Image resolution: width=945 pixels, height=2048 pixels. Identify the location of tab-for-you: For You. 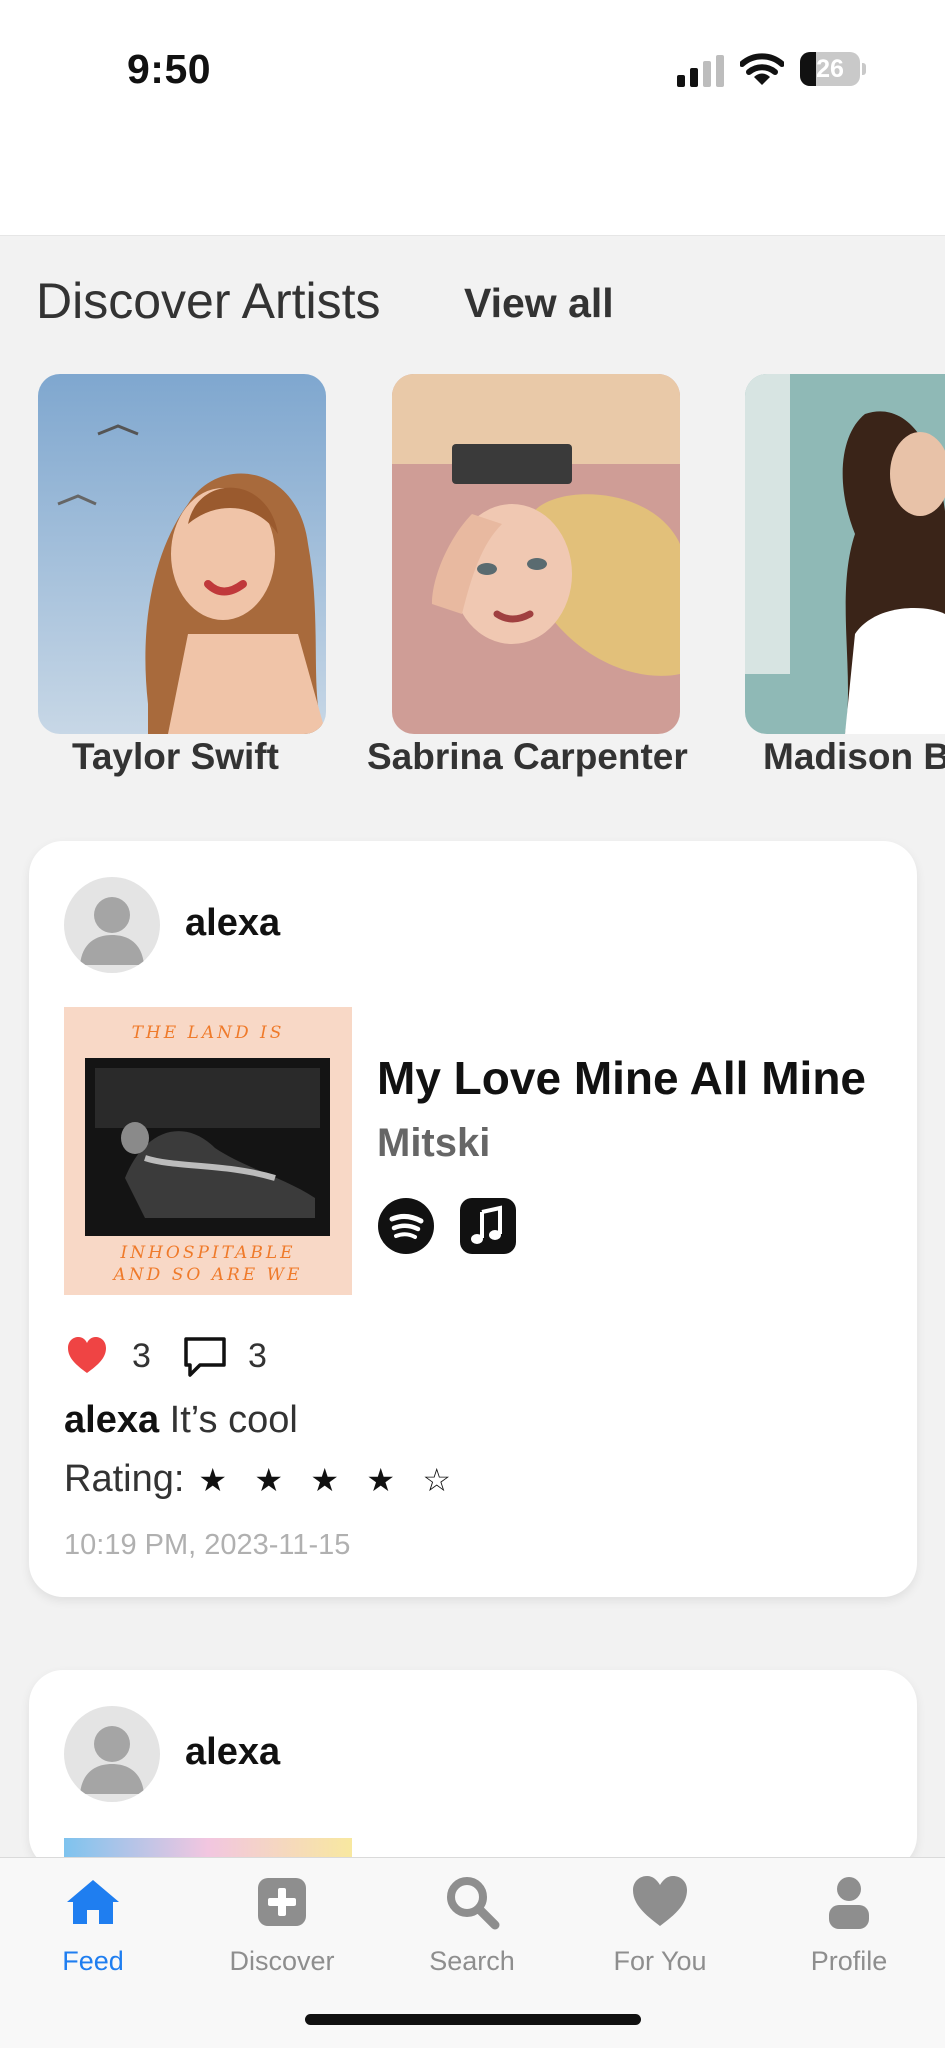
(660, 1924).